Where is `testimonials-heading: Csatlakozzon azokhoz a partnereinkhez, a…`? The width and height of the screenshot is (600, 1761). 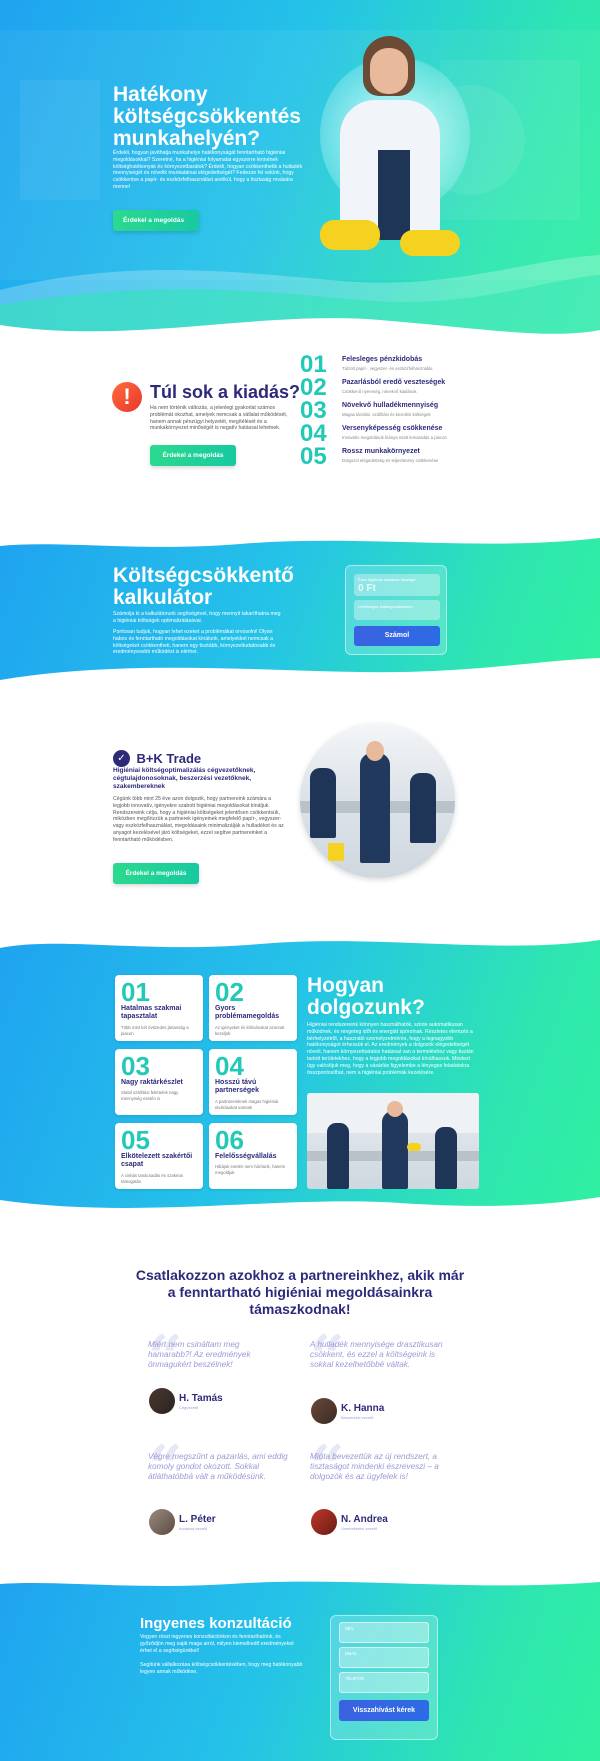 testimonials-heading: Csatlakozzon azokhoz a partnereinkhez, a… is located at coordinates (300, 1292).